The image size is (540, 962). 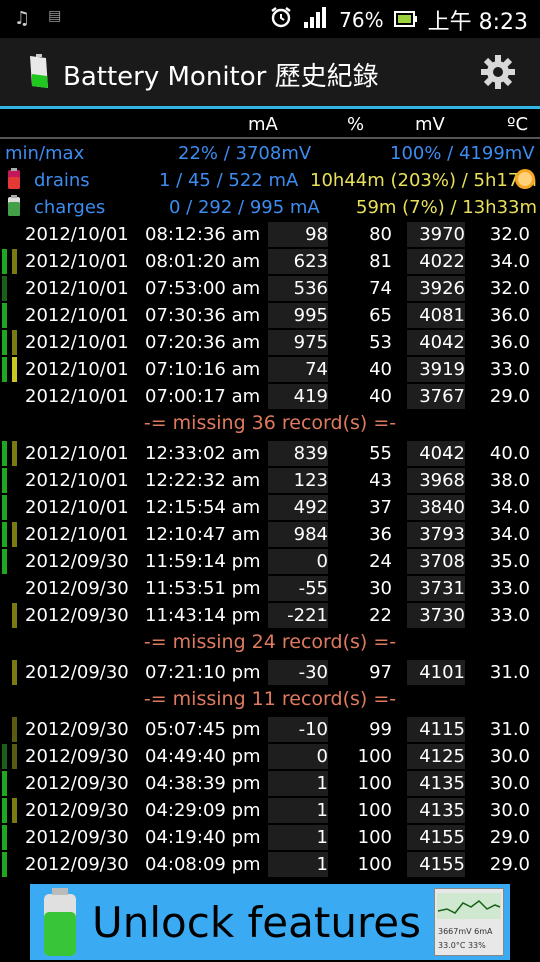 I want to click on history-row: 2012/09/30 11:43:14 pm -221 22 3730 33.0, so click(x=270, y=615).